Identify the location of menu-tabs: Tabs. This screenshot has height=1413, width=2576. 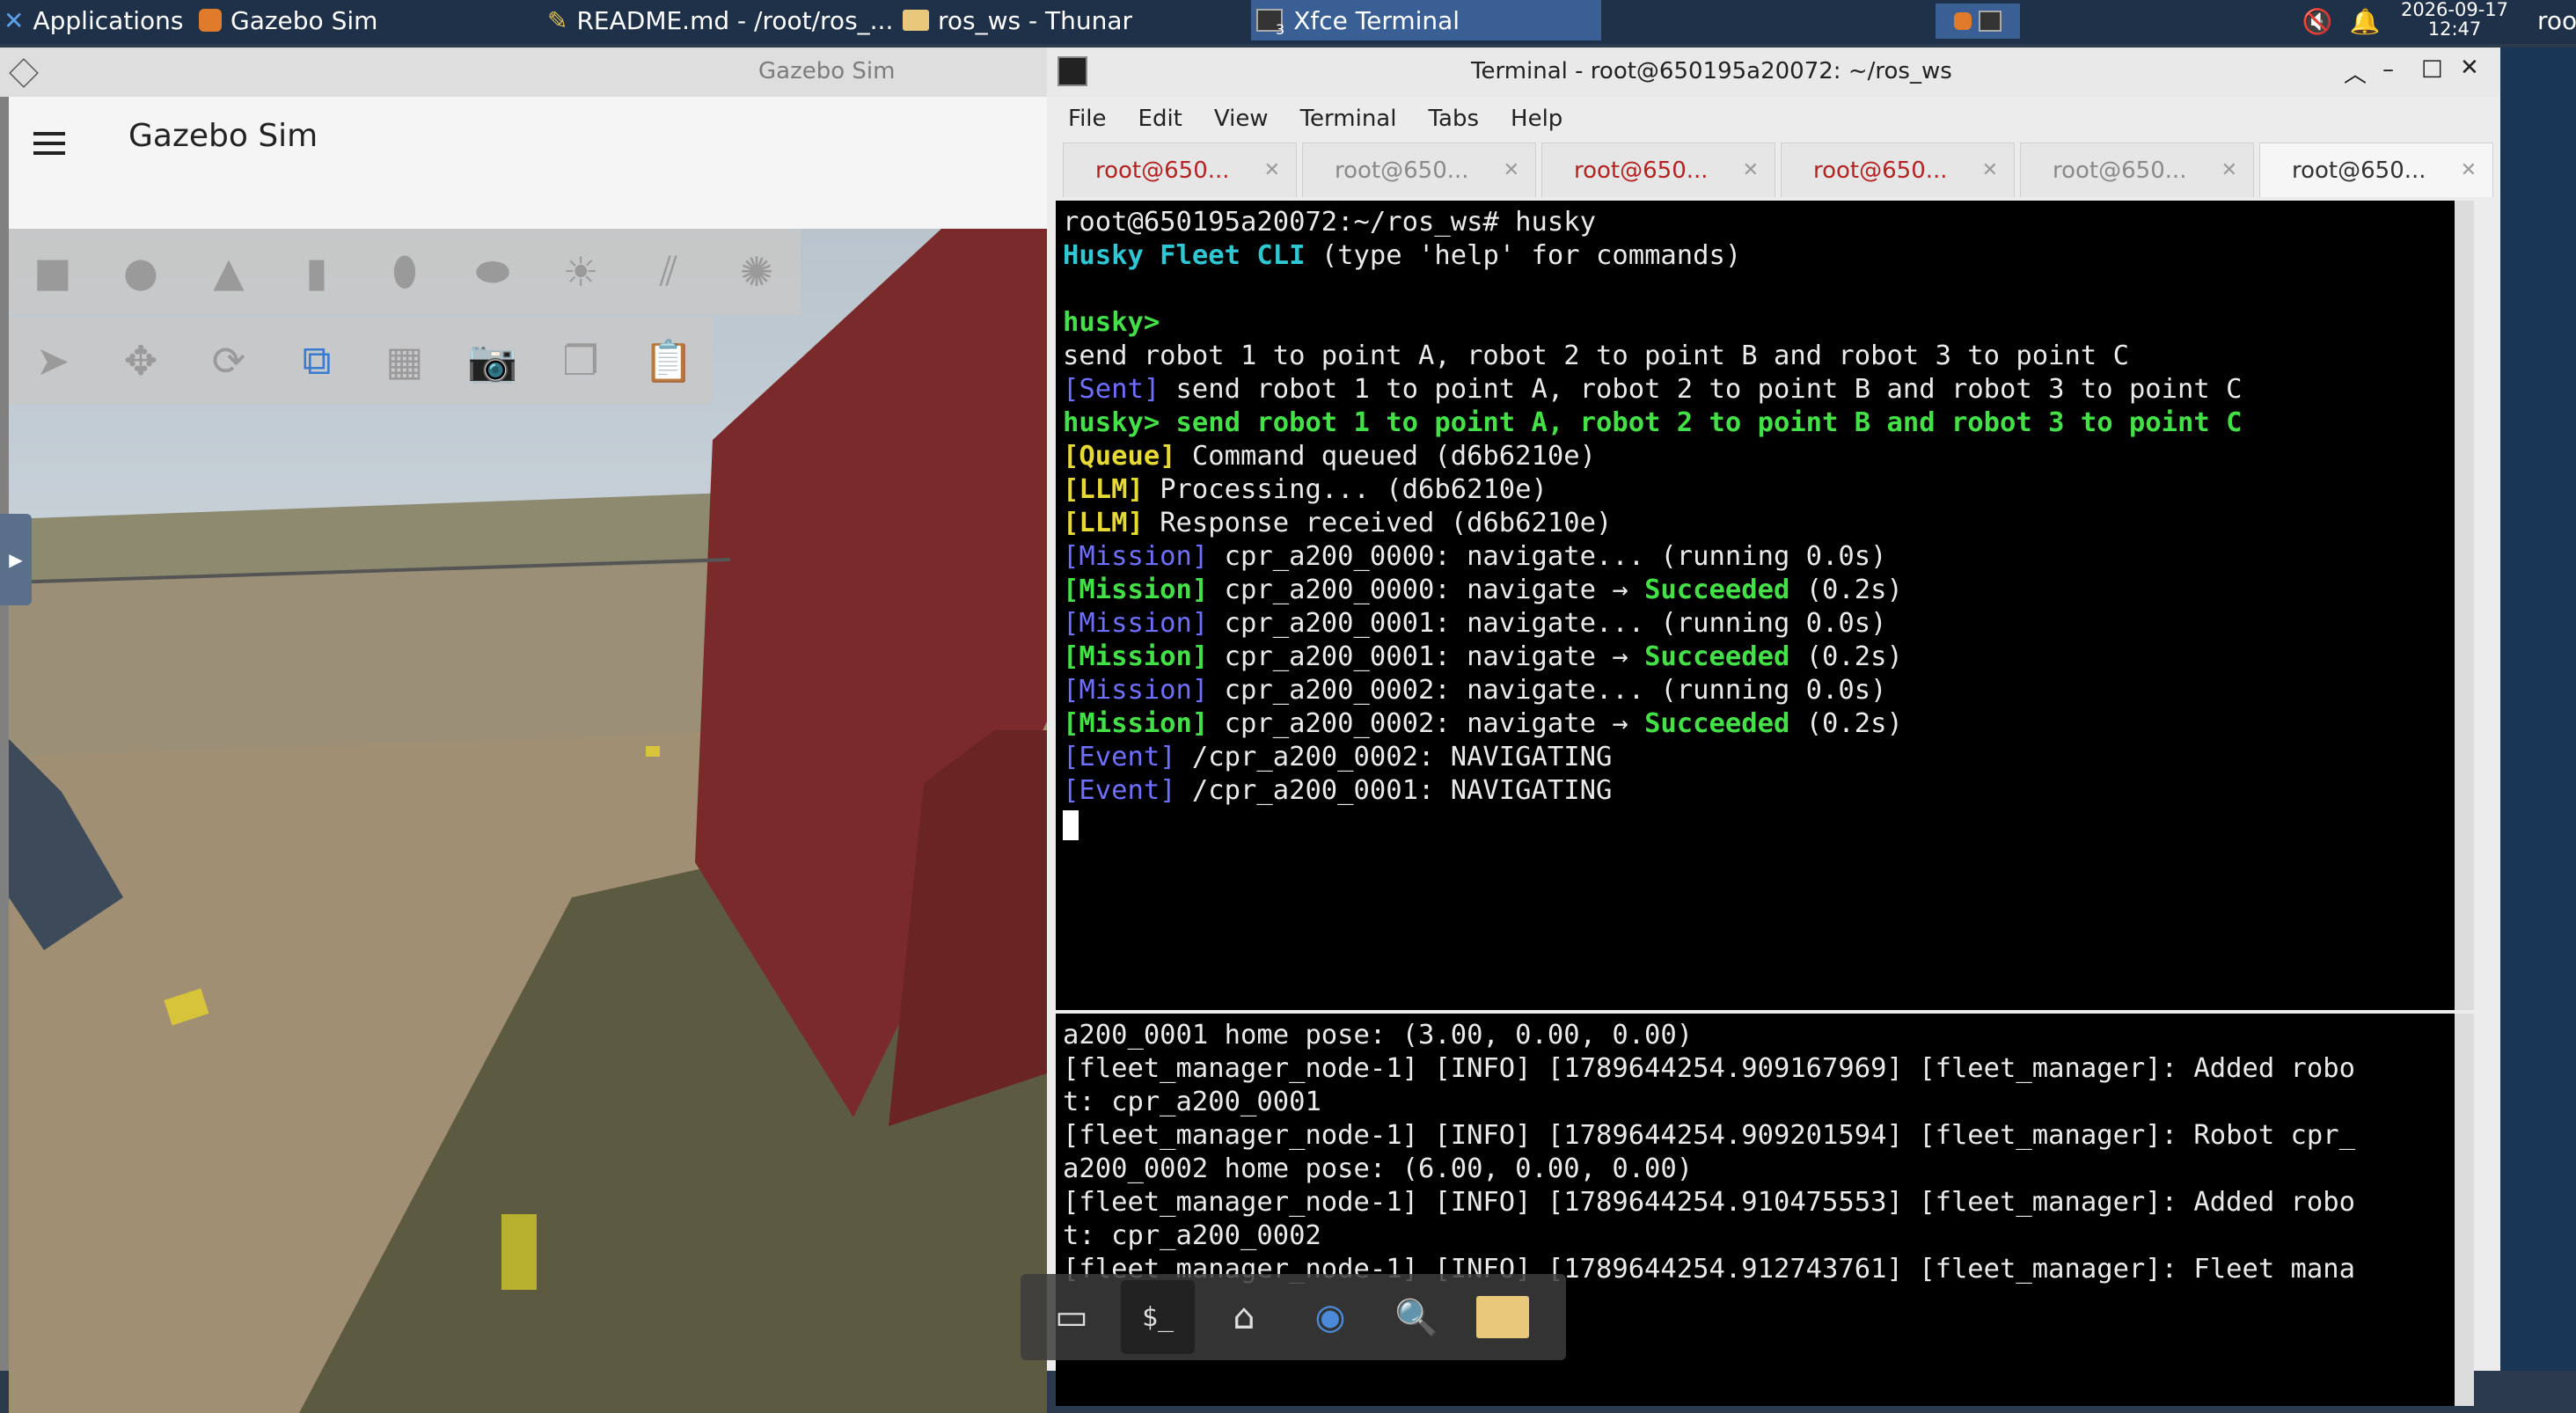
(1453, 119).